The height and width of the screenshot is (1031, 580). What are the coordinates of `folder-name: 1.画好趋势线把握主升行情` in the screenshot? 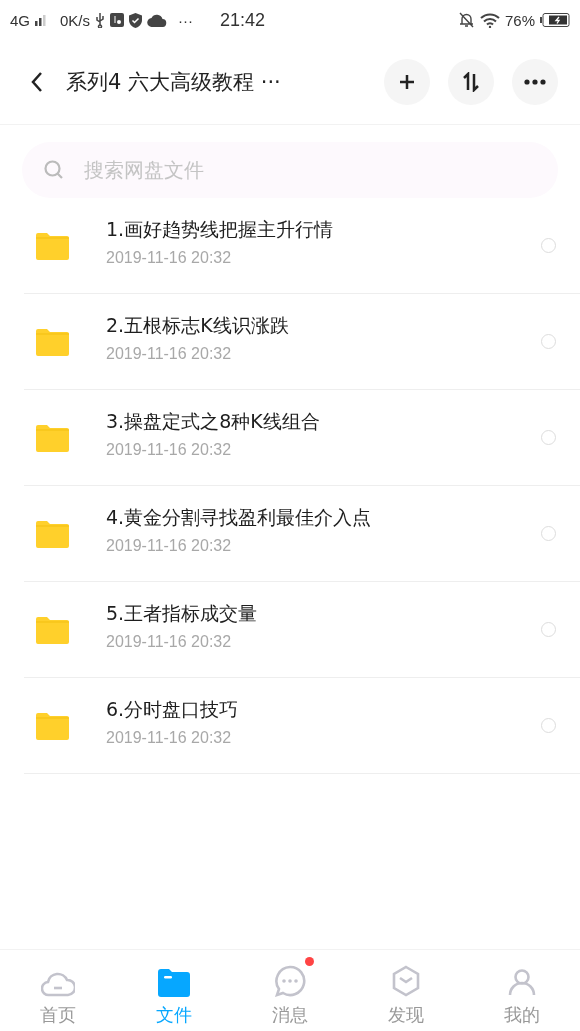 It's located at (220, 229).